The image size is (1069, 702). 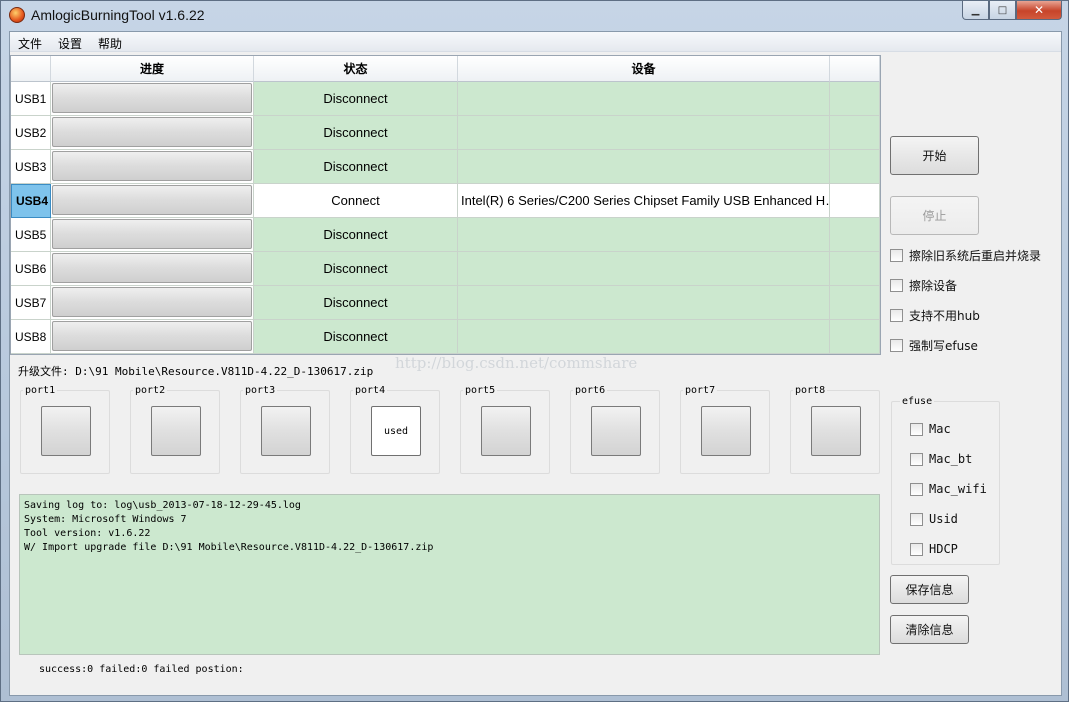 I want to click on row-header-usb6: USB6, so click(x=31, y=269).